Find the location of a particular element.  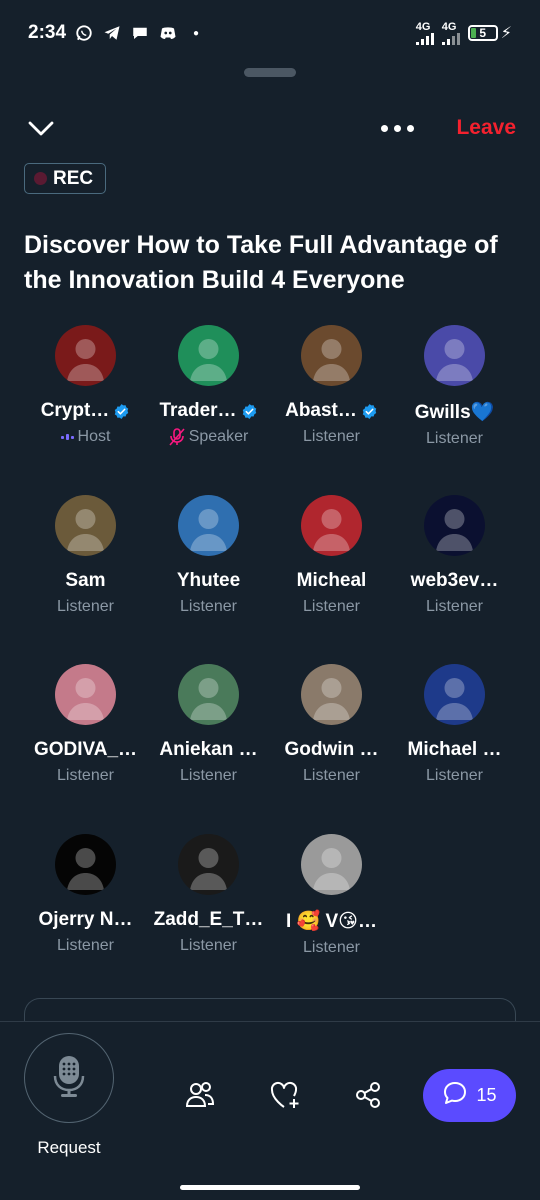

participant-item: Zadd_E_T… Listener is located at coordinates (208, 918).